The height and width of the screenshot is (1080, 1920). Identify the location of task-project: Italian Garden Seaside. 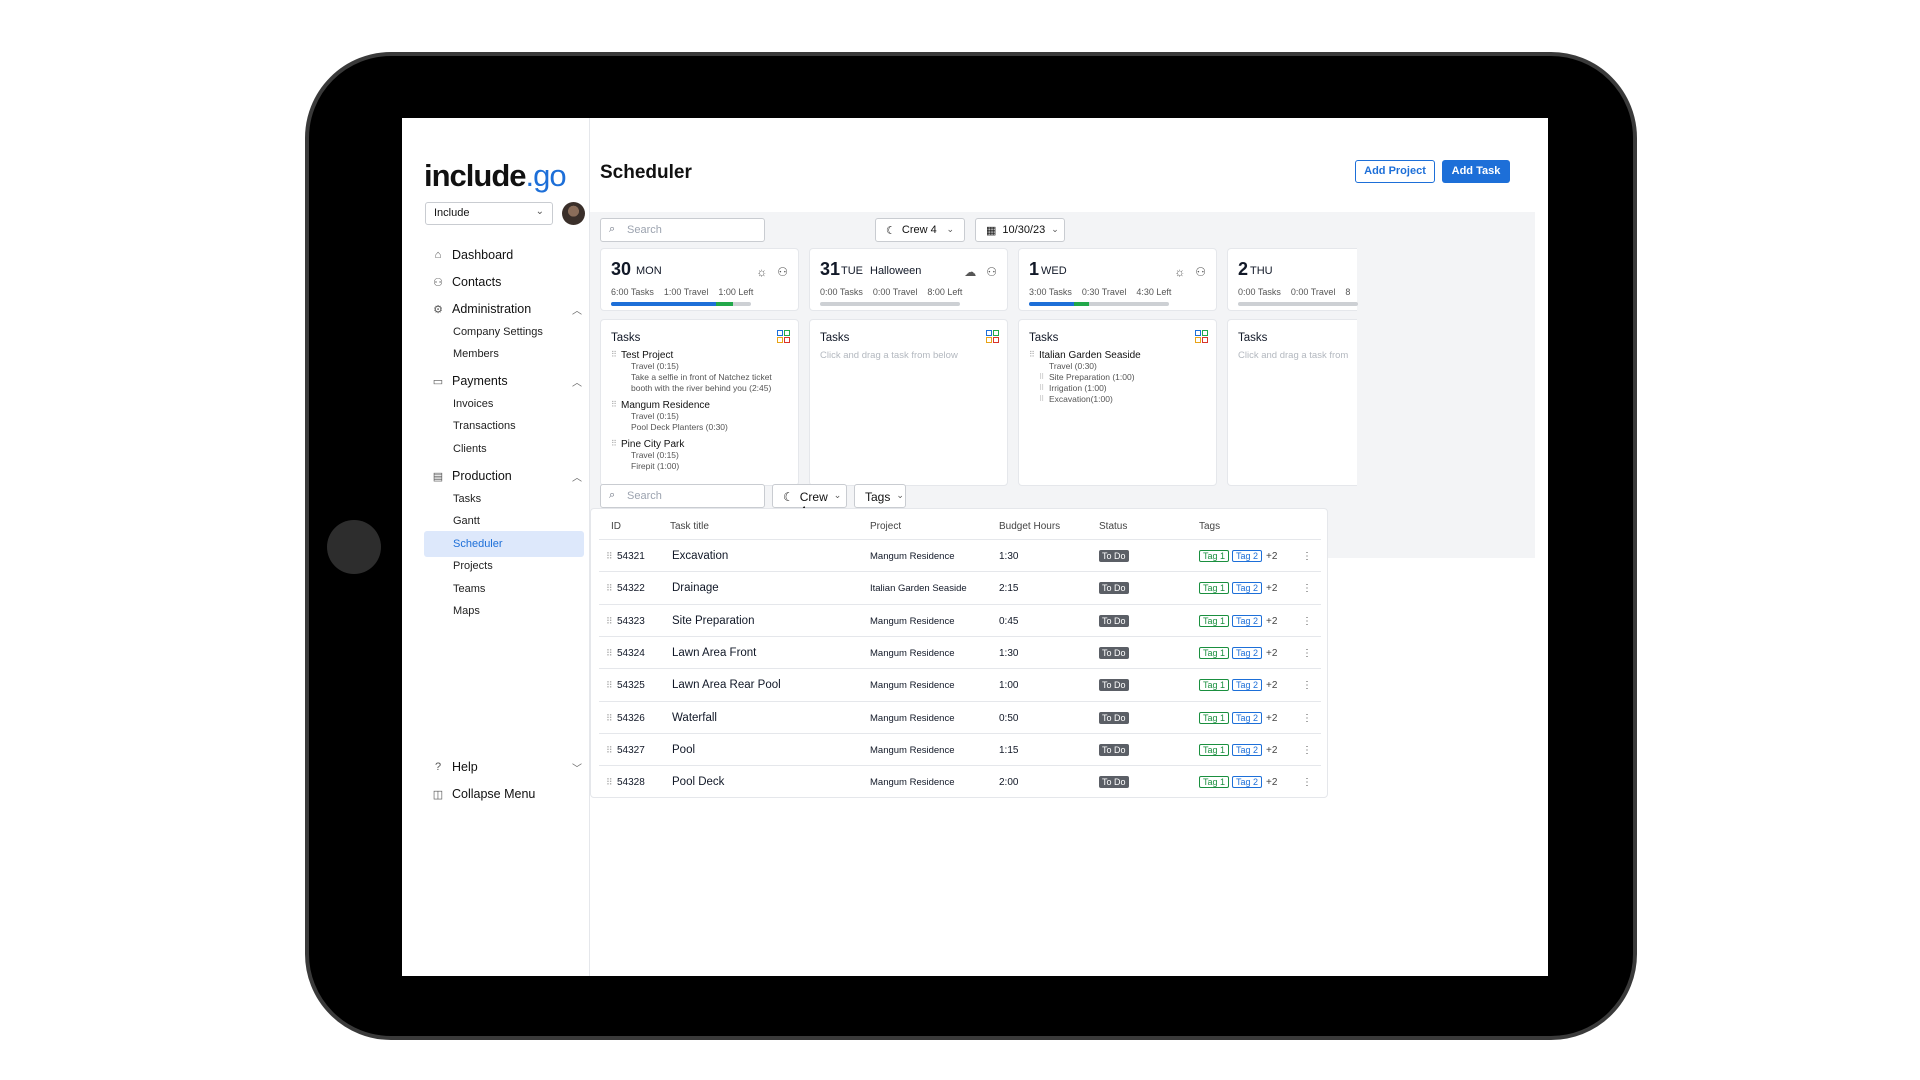
(1119, 355).